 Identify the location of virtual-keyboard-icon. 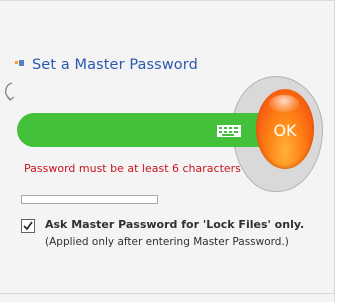
(229, 131).